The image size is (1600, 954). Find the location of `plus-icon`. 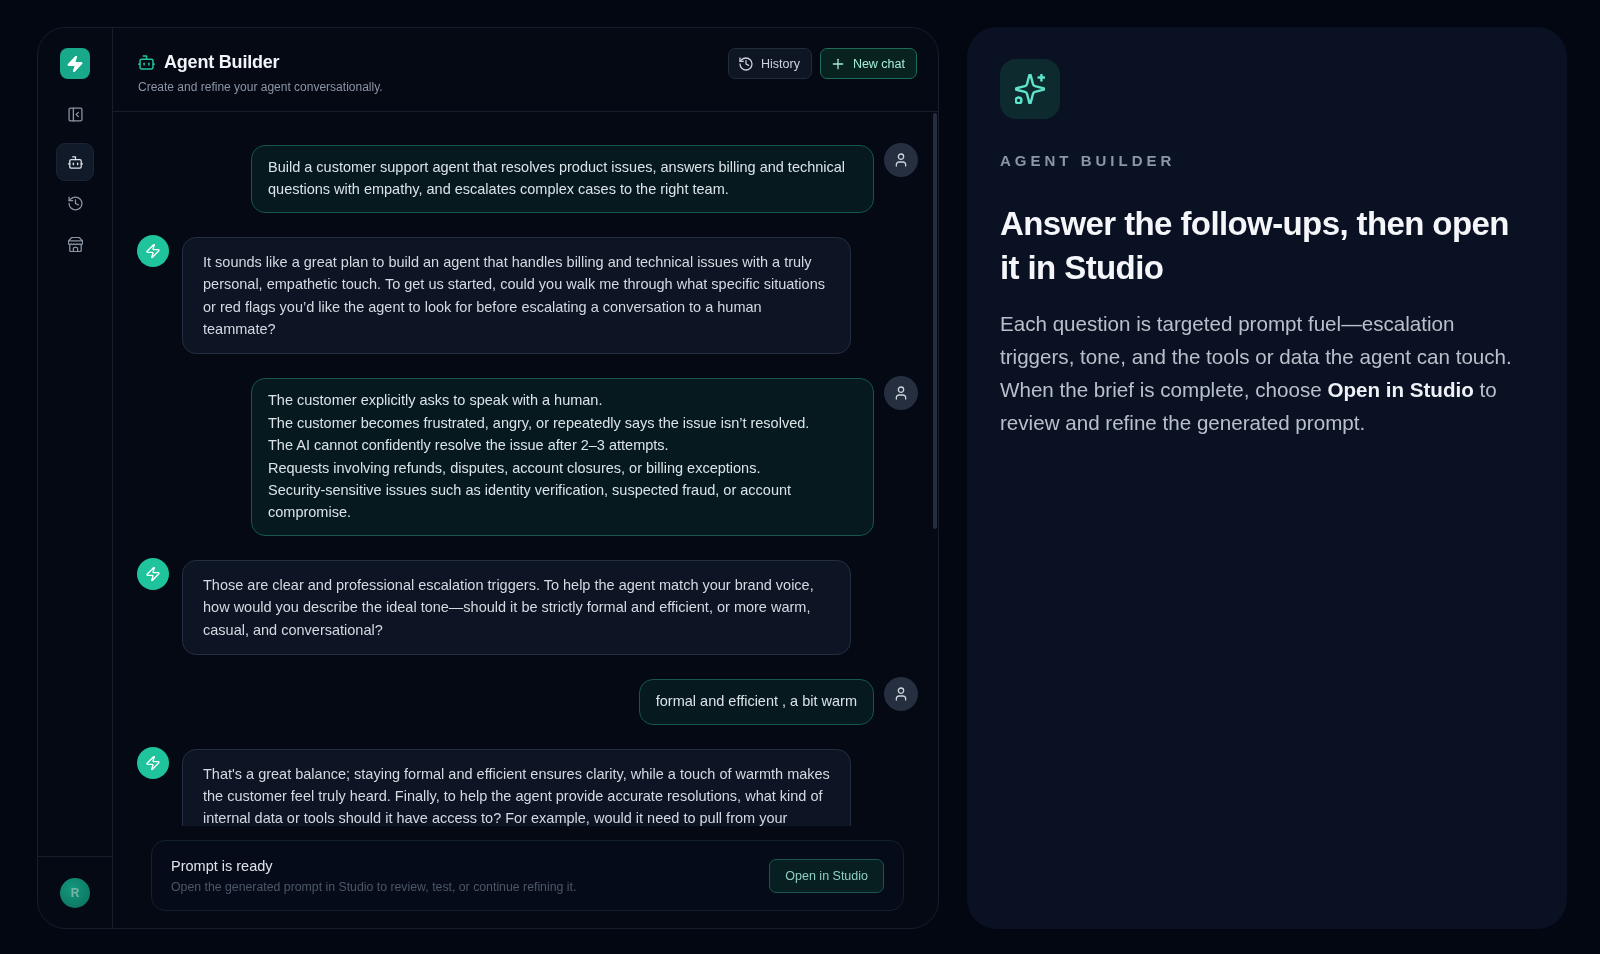

plus-icon is located at coordinates (837, 63).